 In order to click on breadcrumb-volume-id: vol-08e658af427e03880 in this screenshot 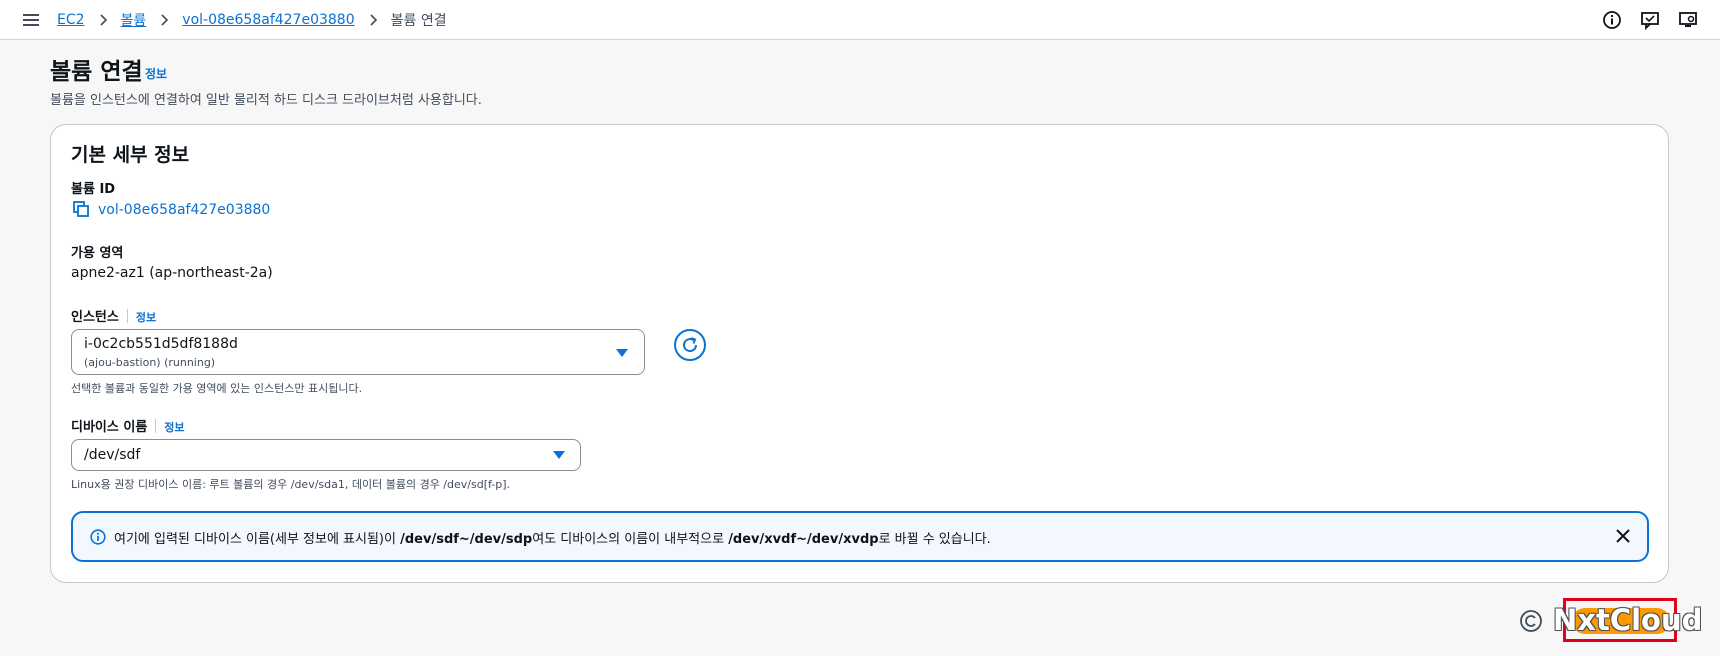, I will do `click(268, 20)`.